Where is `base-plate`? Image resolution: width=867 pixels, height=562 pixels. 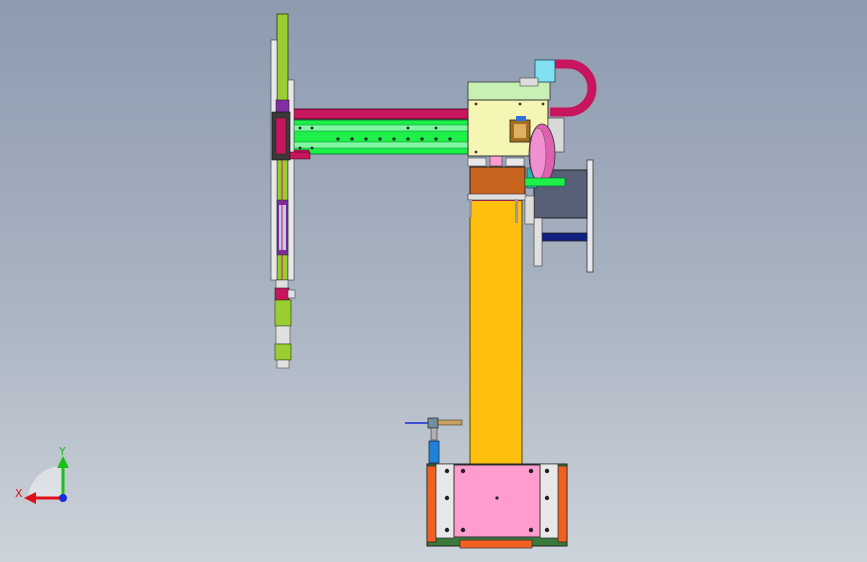 base-plate is located at coordinates (497, 501).